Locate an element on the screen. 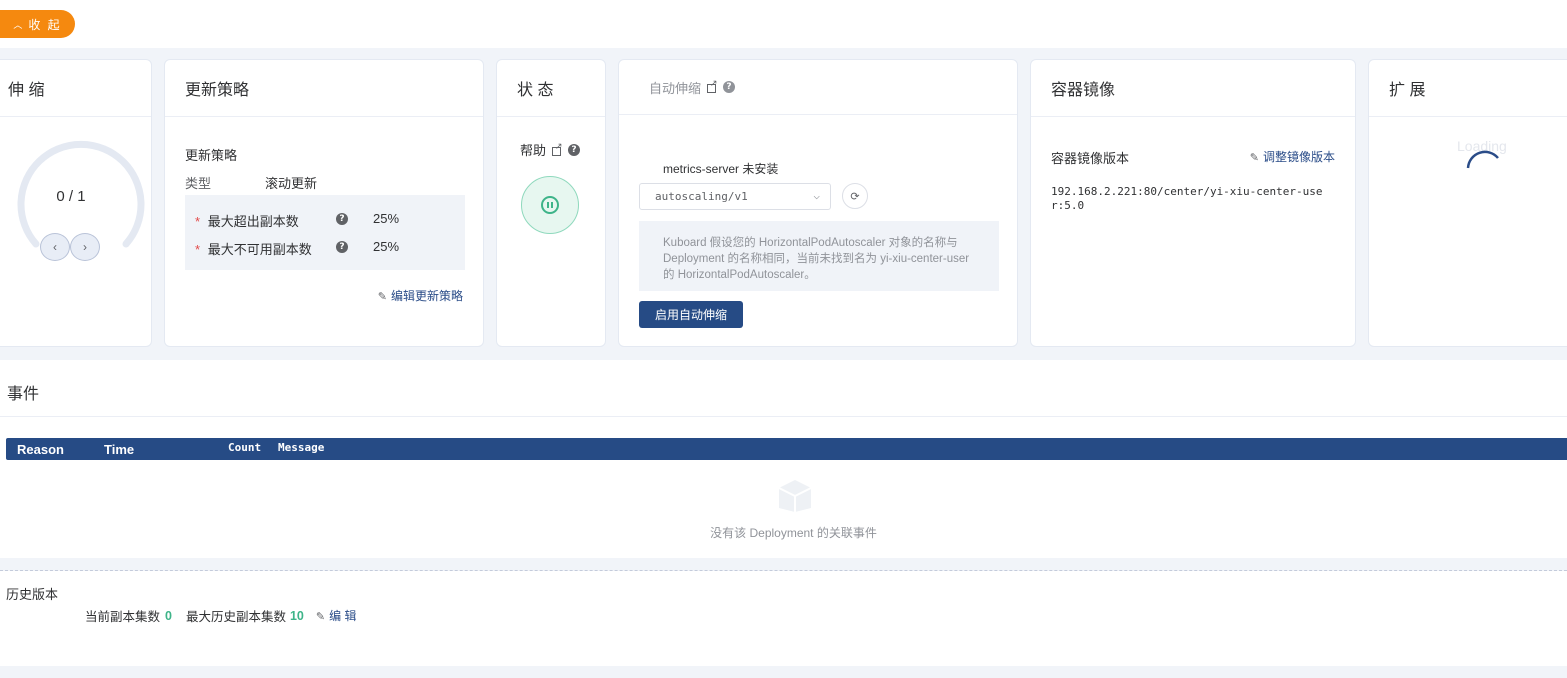 The image size is (1567, 678). metrics-server-status: metrics-server 未安装 is located at coordinates (721, 169).